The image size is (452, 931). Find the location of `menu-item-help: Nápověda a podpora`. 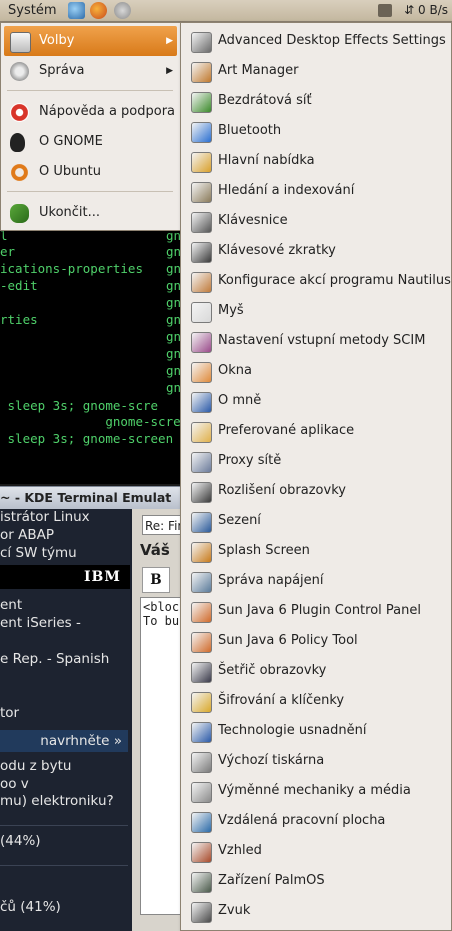

menu-item-help: Nápověda a podpora is located at coordinates (90, 112).